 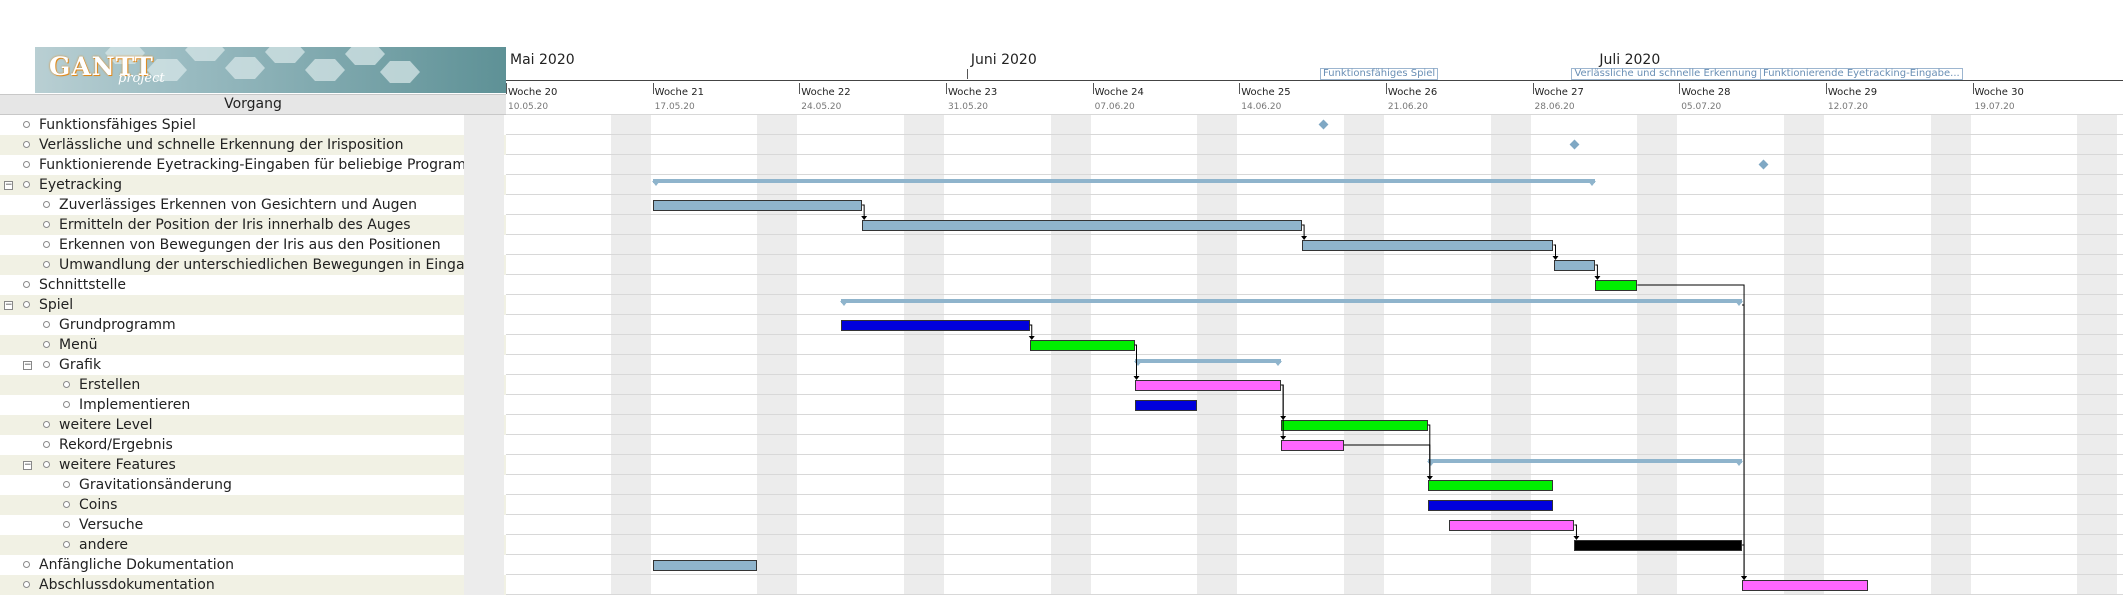 I want to click on task-name: andere, so click(x=104, y=545).